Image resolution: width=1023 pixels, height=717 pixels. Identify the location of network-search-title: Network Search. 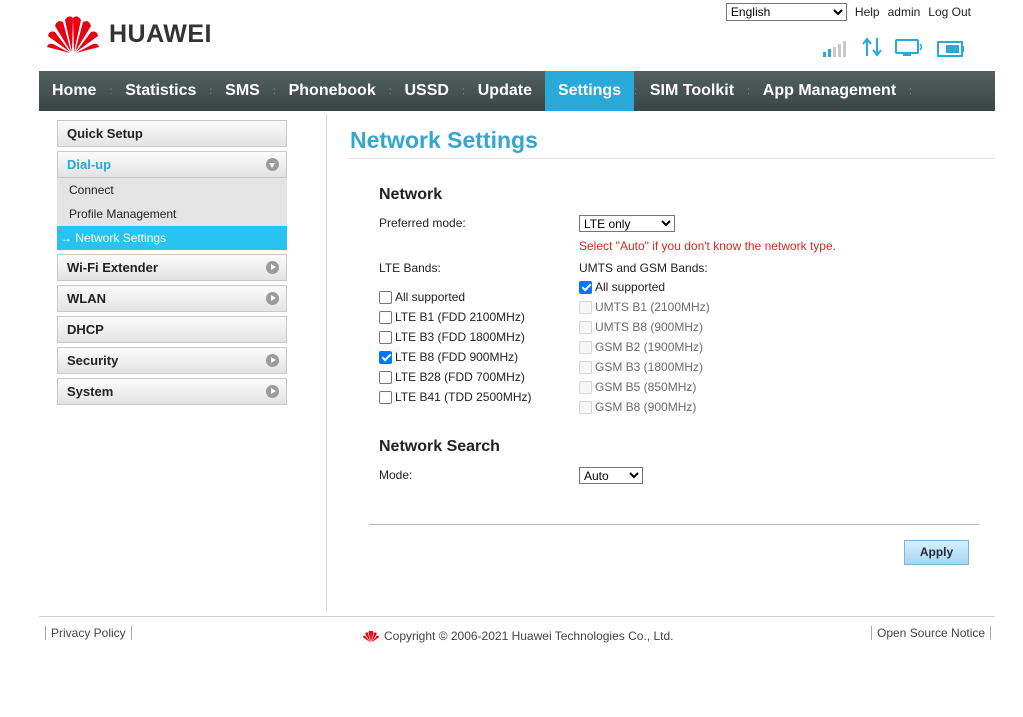
(439, 446).